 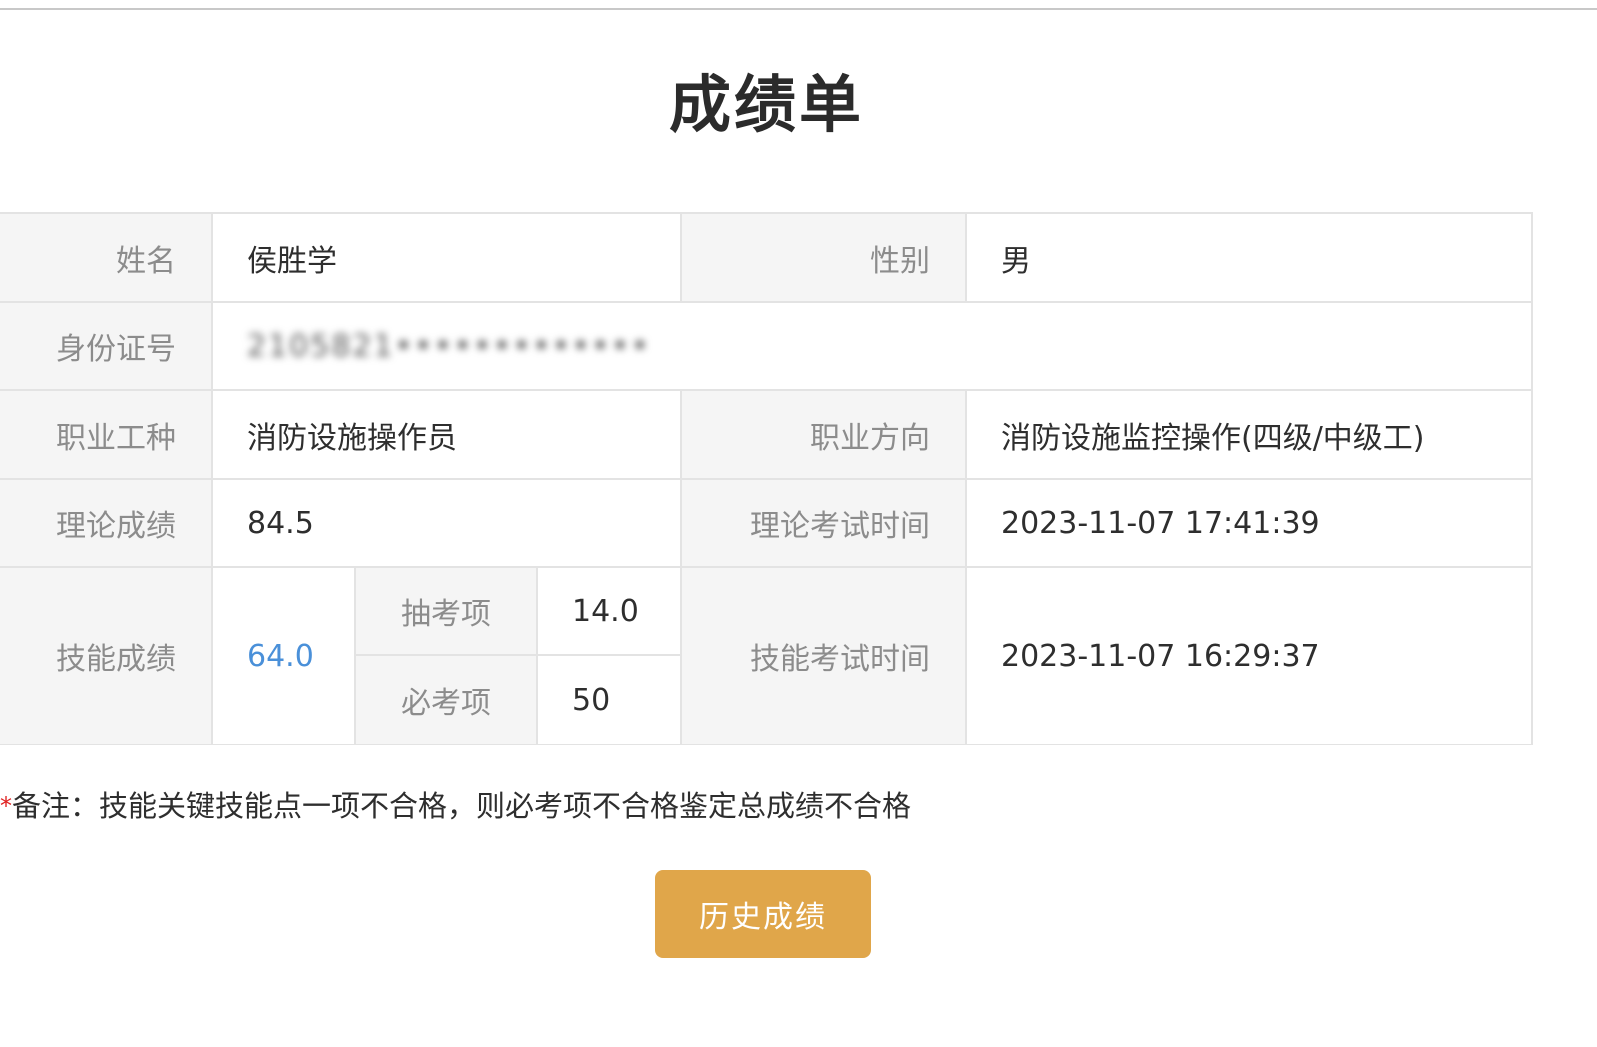 I want to click on top-divider, so click(x=798, y=9).